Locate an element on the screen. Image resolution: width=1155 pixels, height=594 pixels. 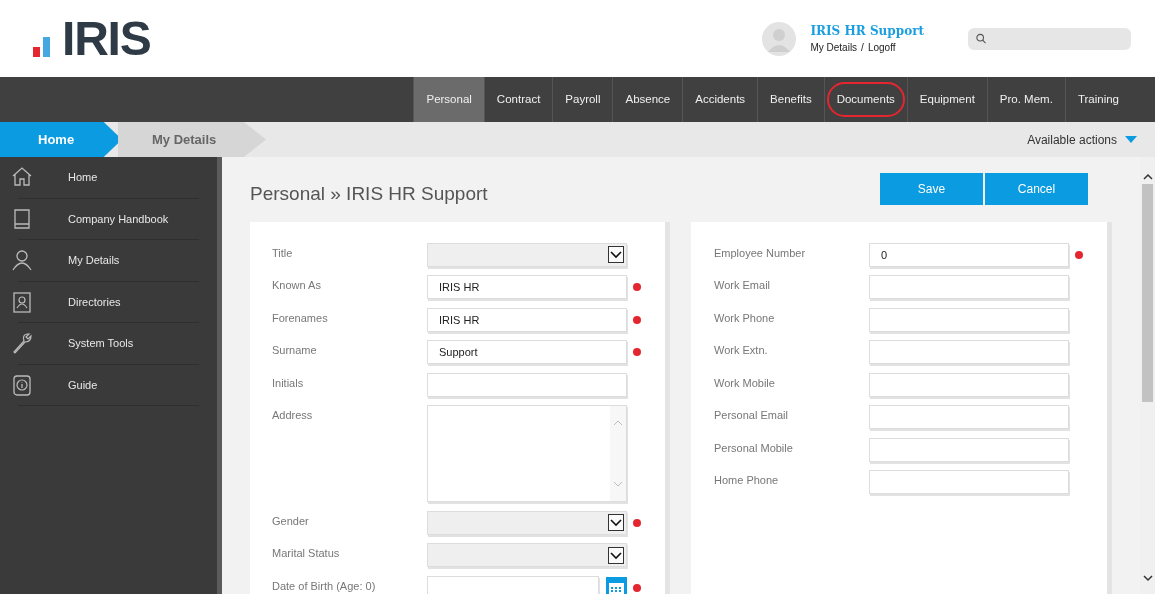
field-label: Personal Email is located at coordinates (751, 415).